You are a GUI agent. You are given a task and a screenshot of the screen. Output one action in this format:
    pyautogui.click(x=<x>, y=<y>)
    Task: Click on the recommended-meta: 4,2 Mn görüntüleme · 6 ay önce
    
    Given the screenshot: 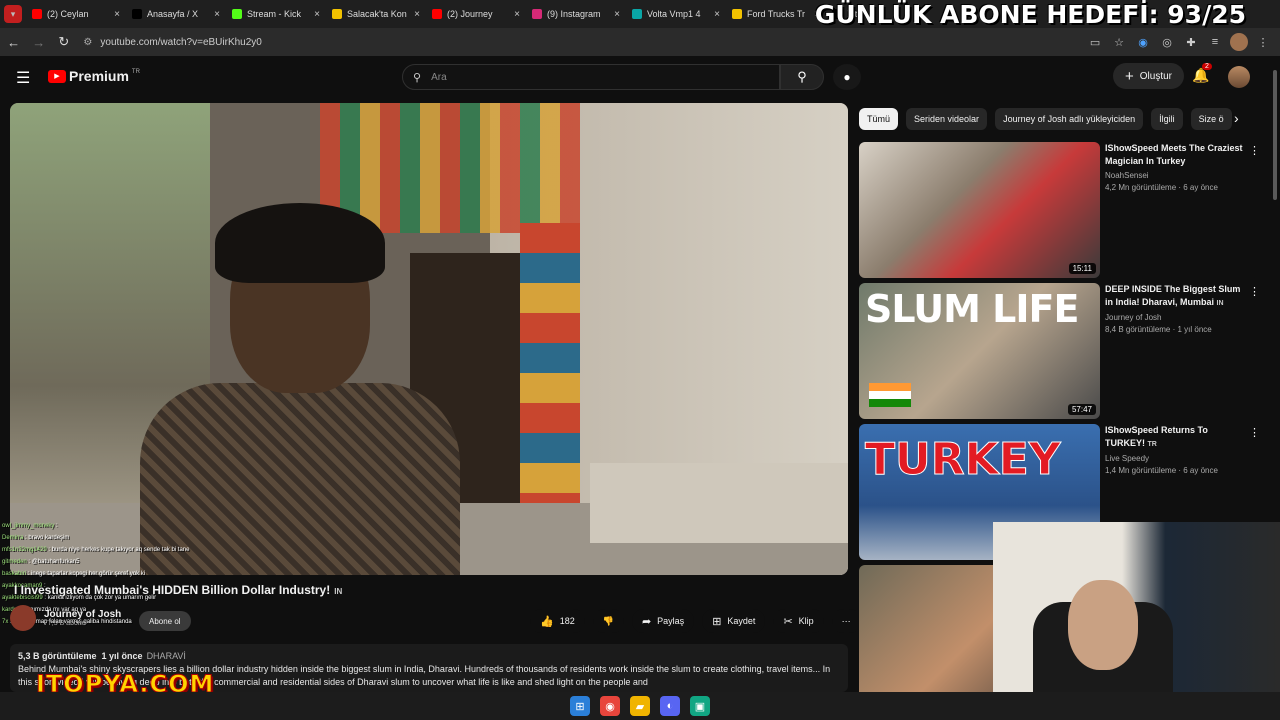 What is the action you would take?
    pyautogui.click(x=1161, y=187)
    